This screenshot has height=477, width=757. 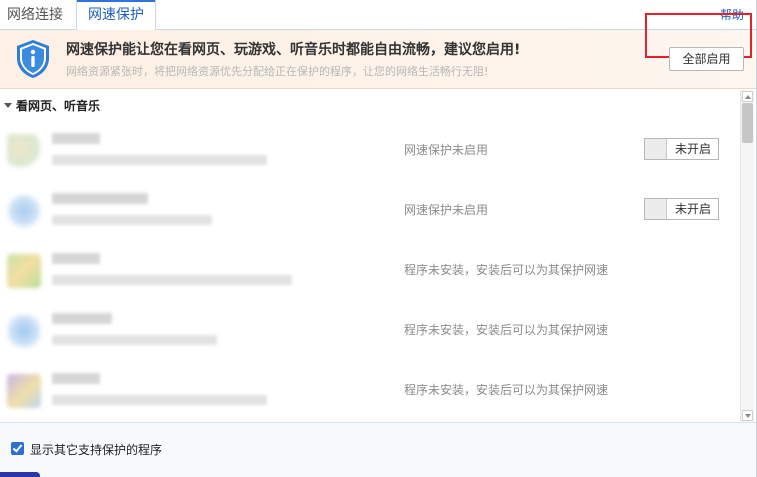 I want to click on scroll-down-icon, so click(x=747, y=415).